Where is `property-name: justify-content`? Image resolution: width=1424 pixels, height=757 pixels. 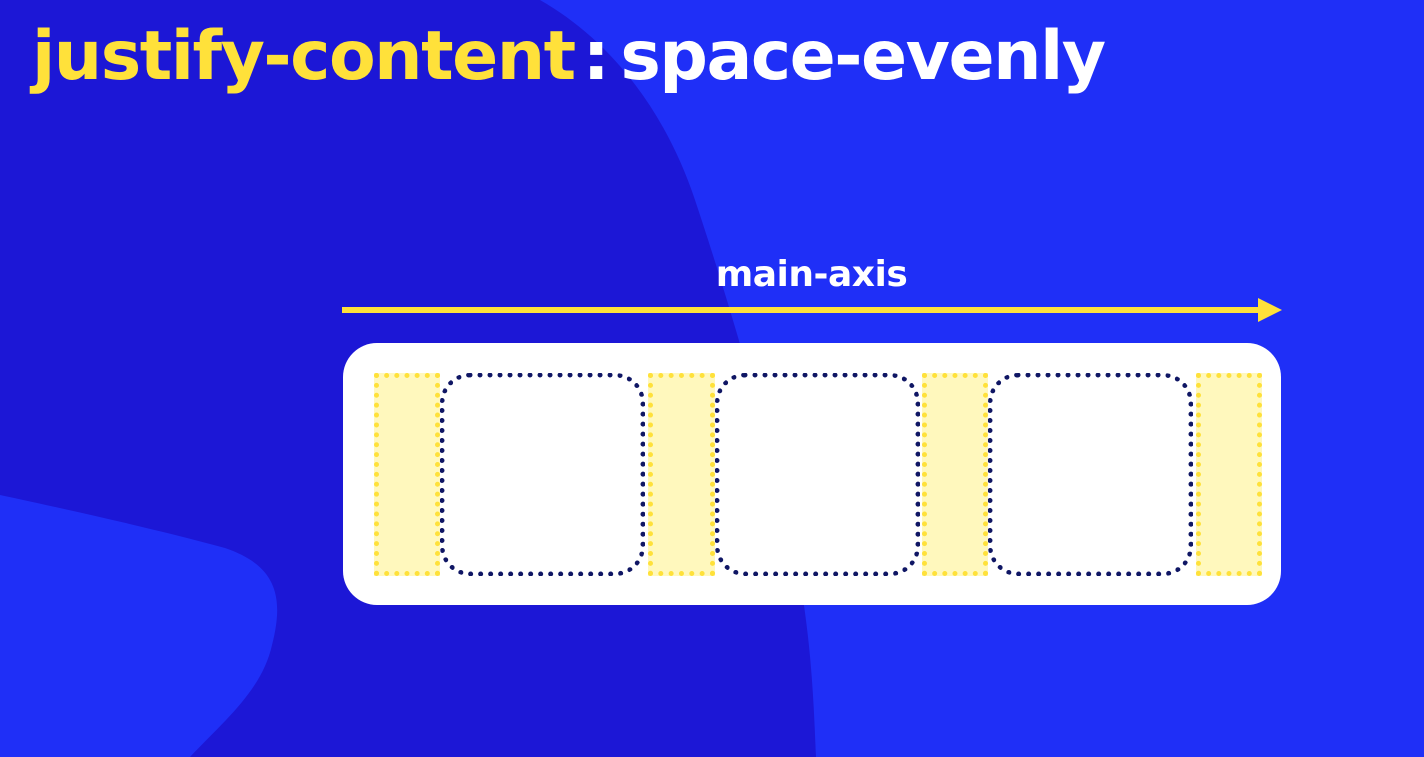 property-name: justify-content is located at coordinates (304, 56).